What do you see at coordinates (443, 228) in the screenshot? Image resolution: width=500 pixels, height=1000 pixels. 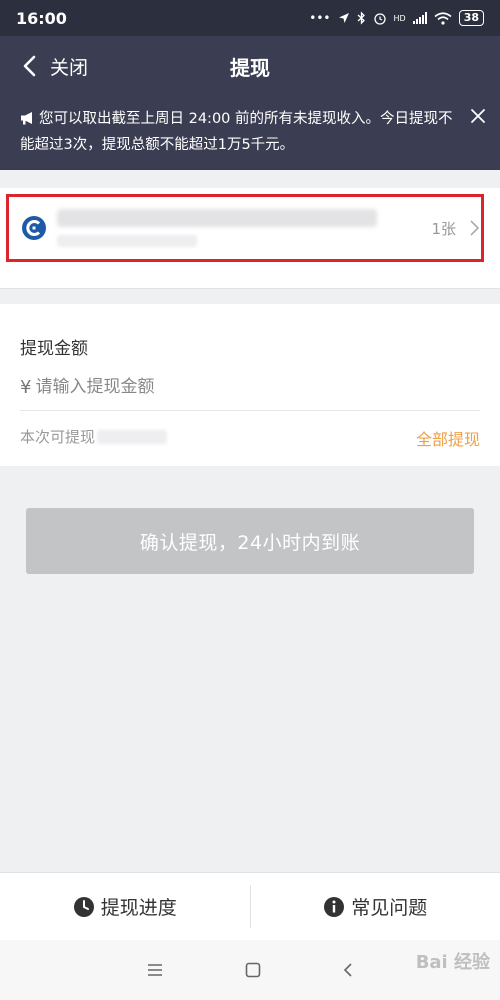 I see `card-count: 1张` at bounding box center [443, 228].